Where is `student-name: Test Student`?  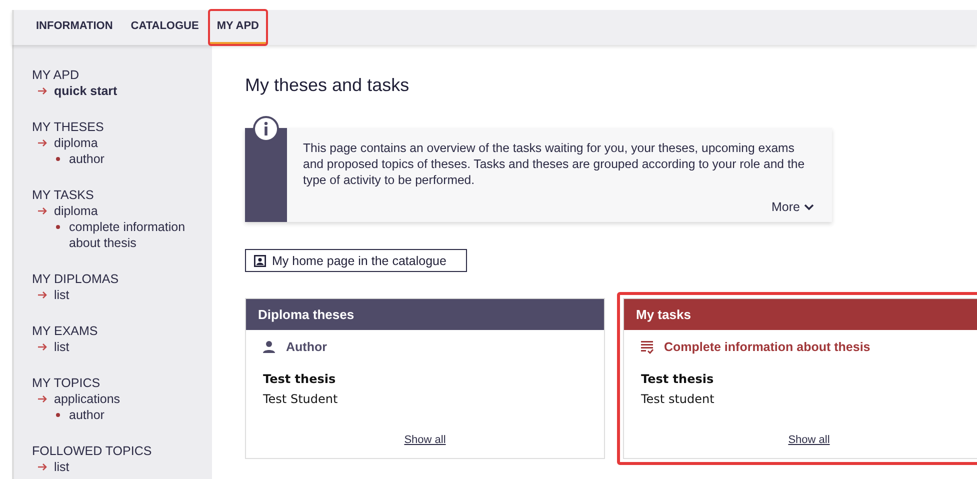 student-name: Test Student is located at coordinates (300, 398).